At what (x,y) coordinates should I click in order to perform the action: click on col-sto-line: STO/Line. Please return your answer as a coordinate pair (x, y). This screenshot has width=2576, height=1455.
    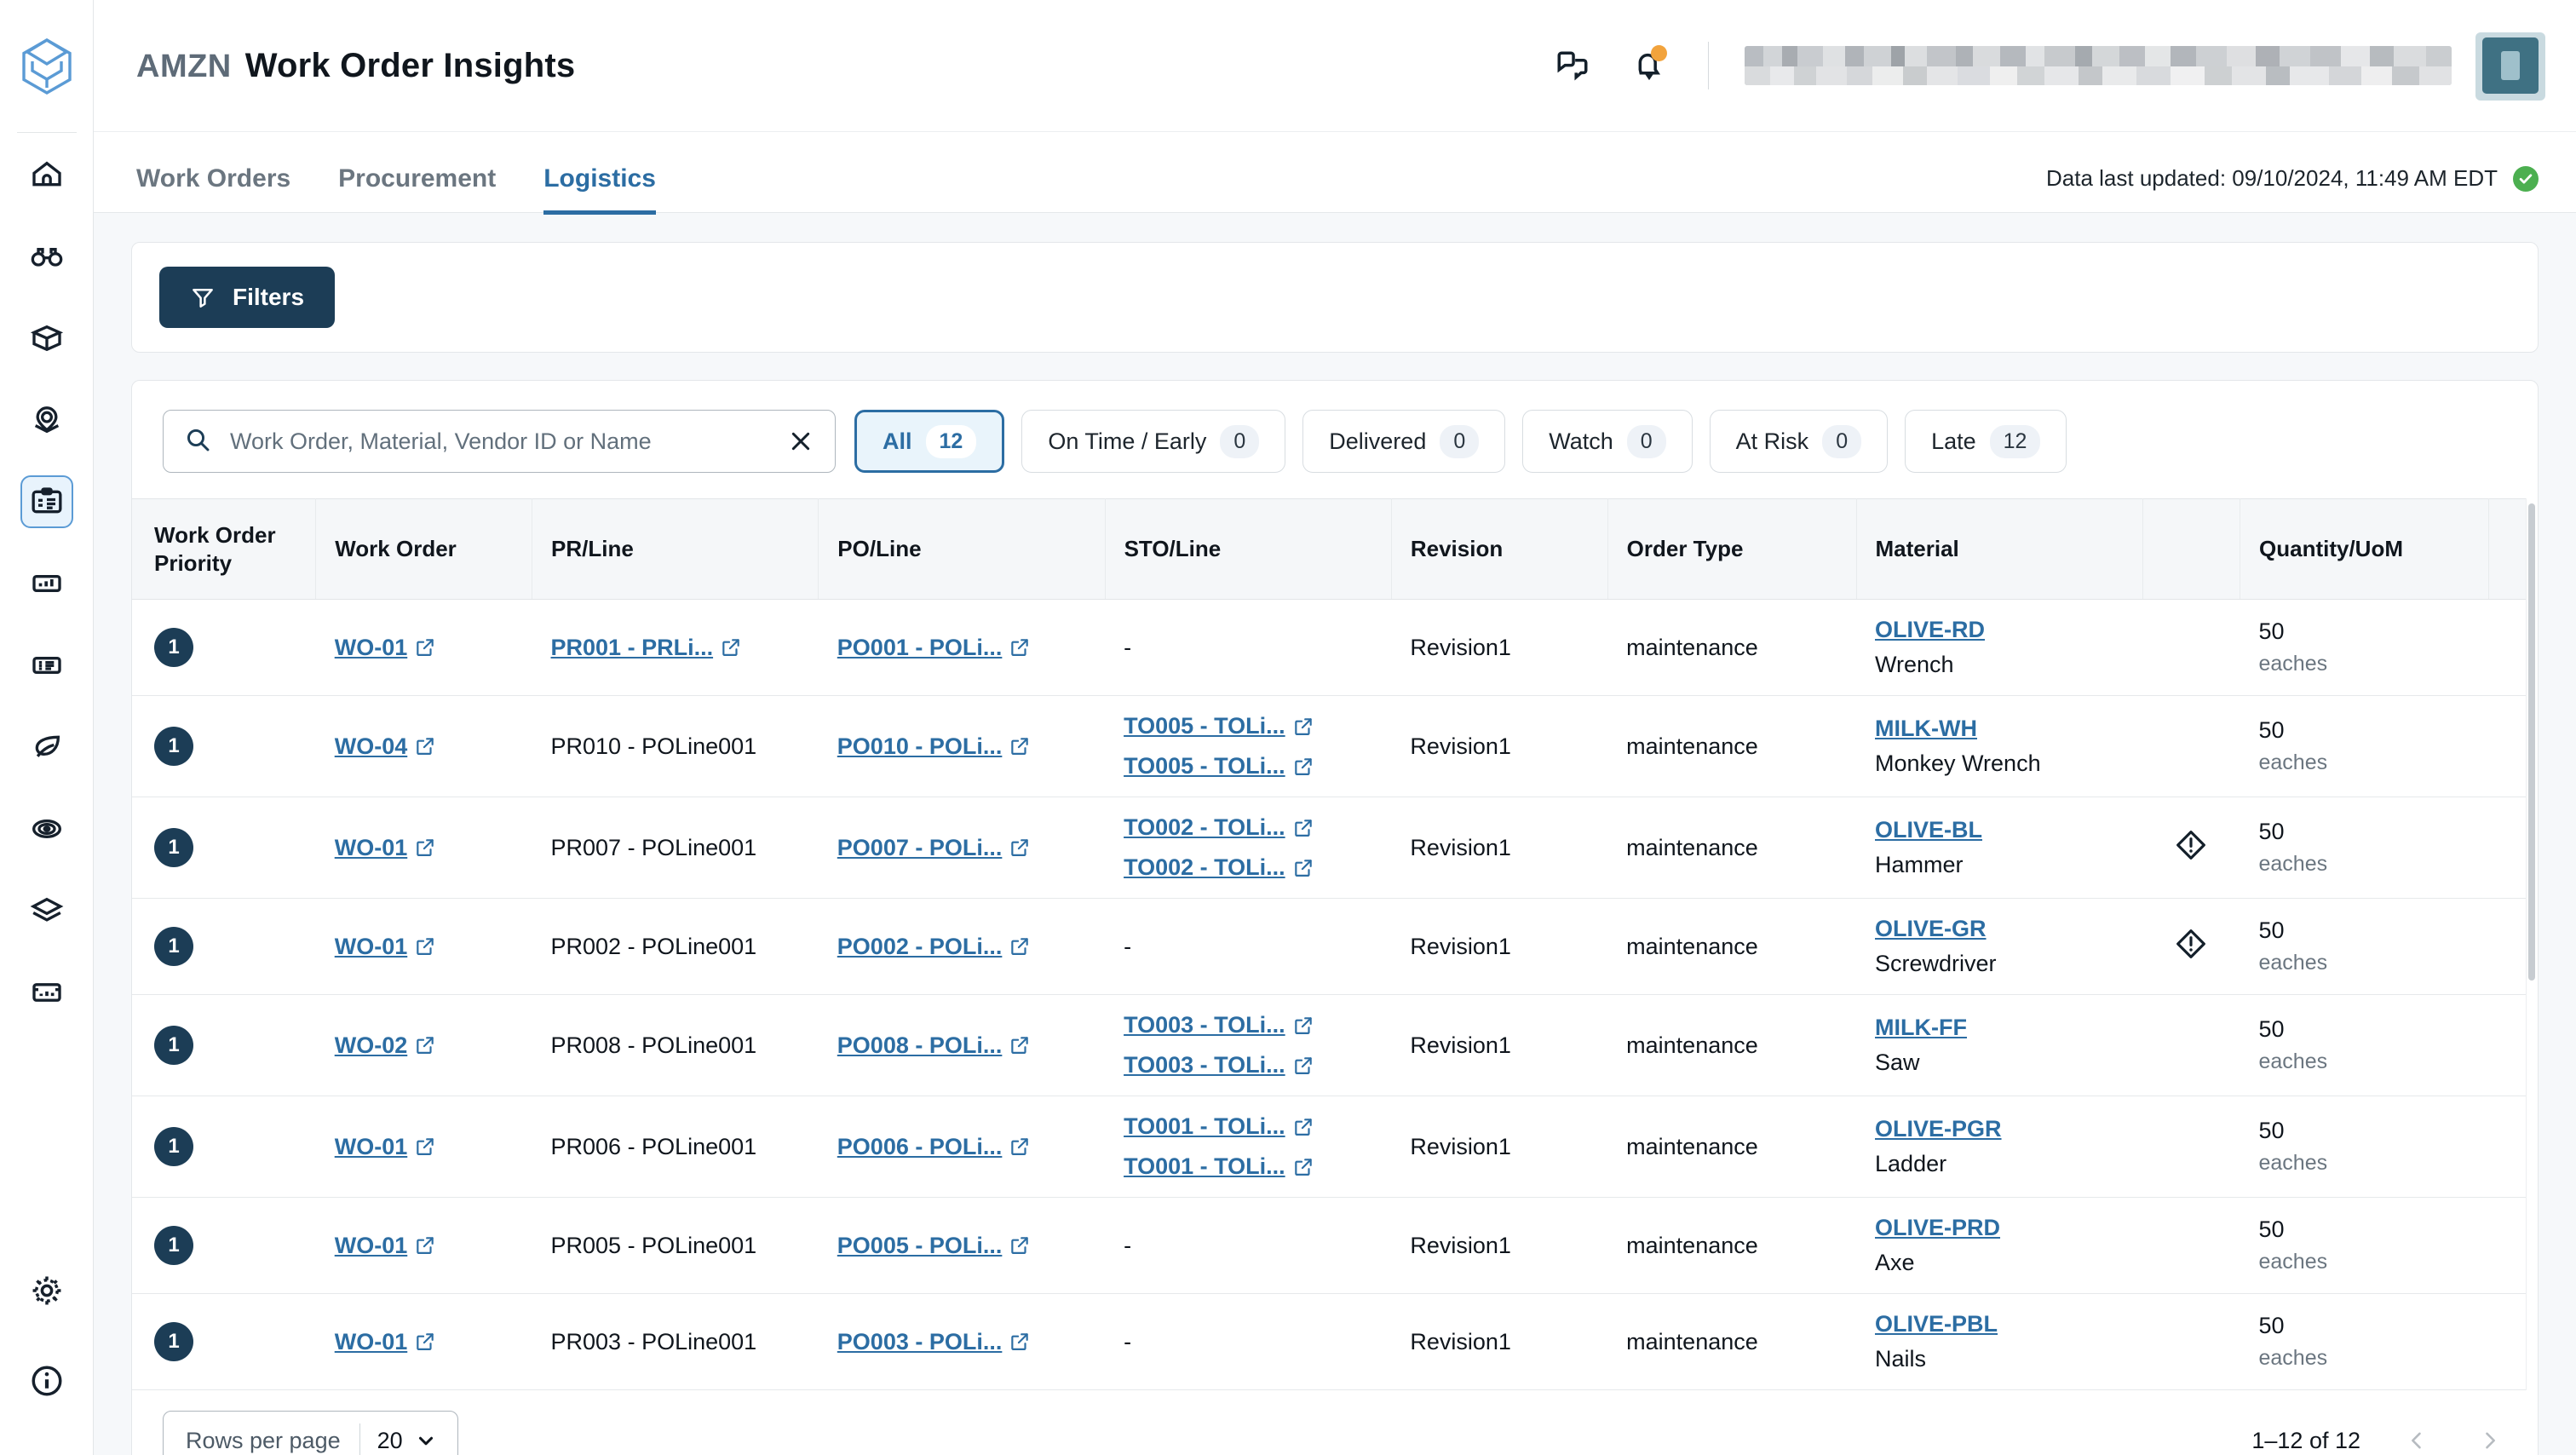
    Looking at the image, I should click on (1248, 549).